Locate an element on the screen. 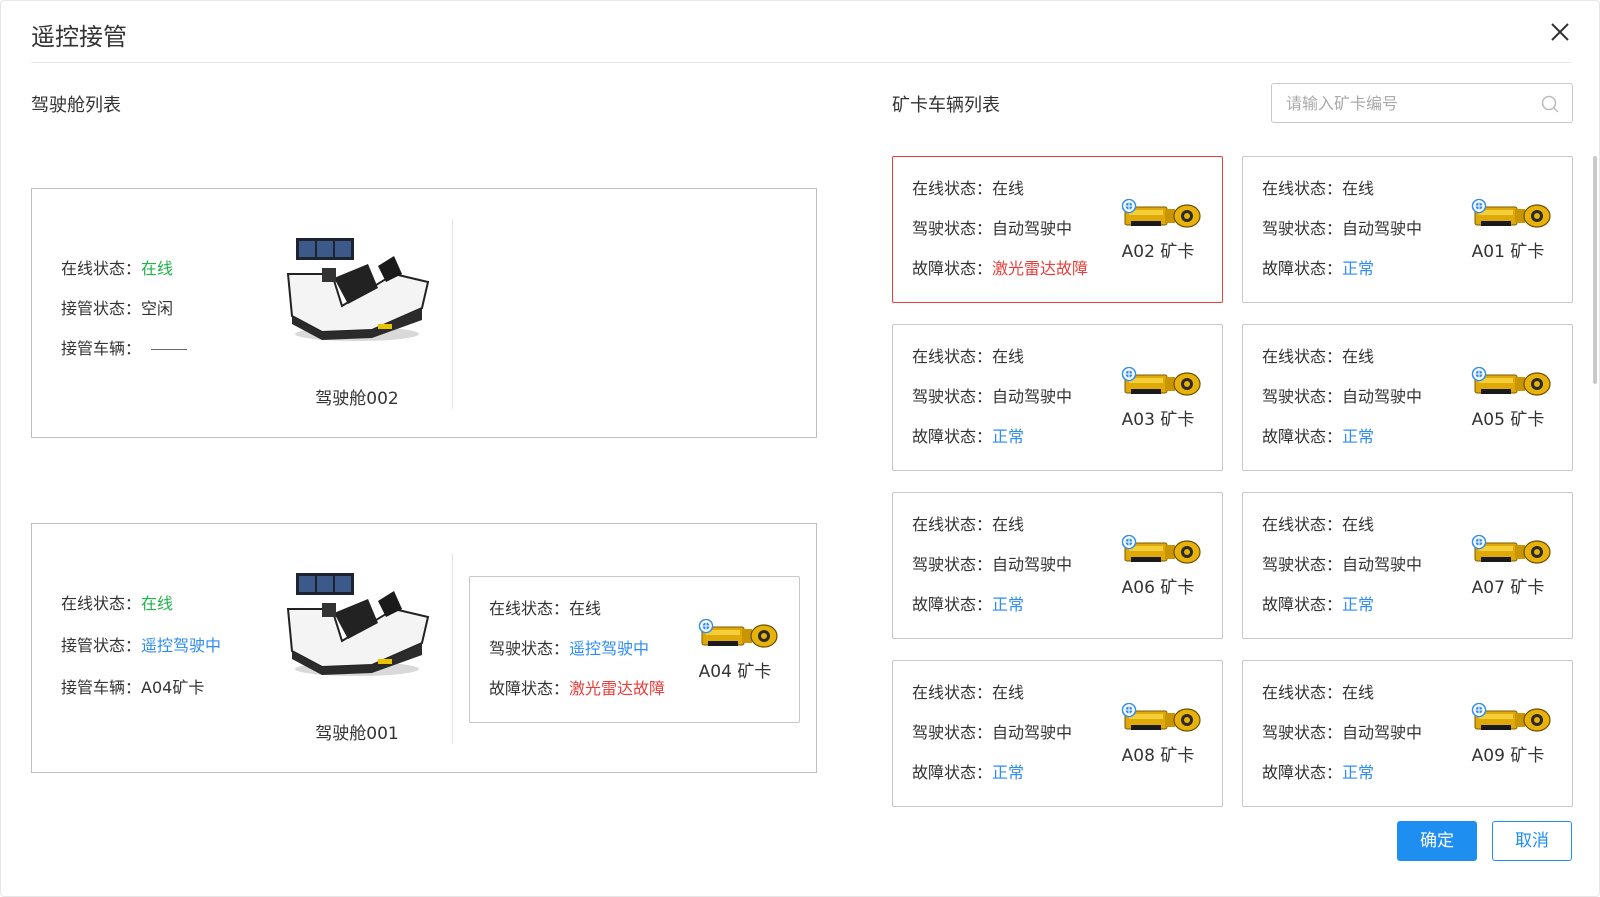  cockpit-name: 驾驶舱001 is located at coordinates (357, 734).